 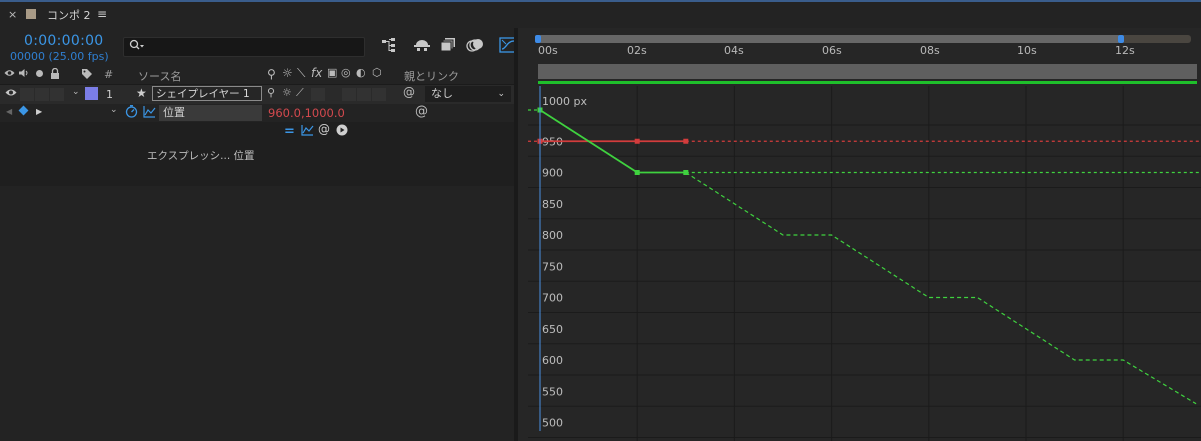 I want to click on graph-y-label: 800, so click(x=552, y=235).